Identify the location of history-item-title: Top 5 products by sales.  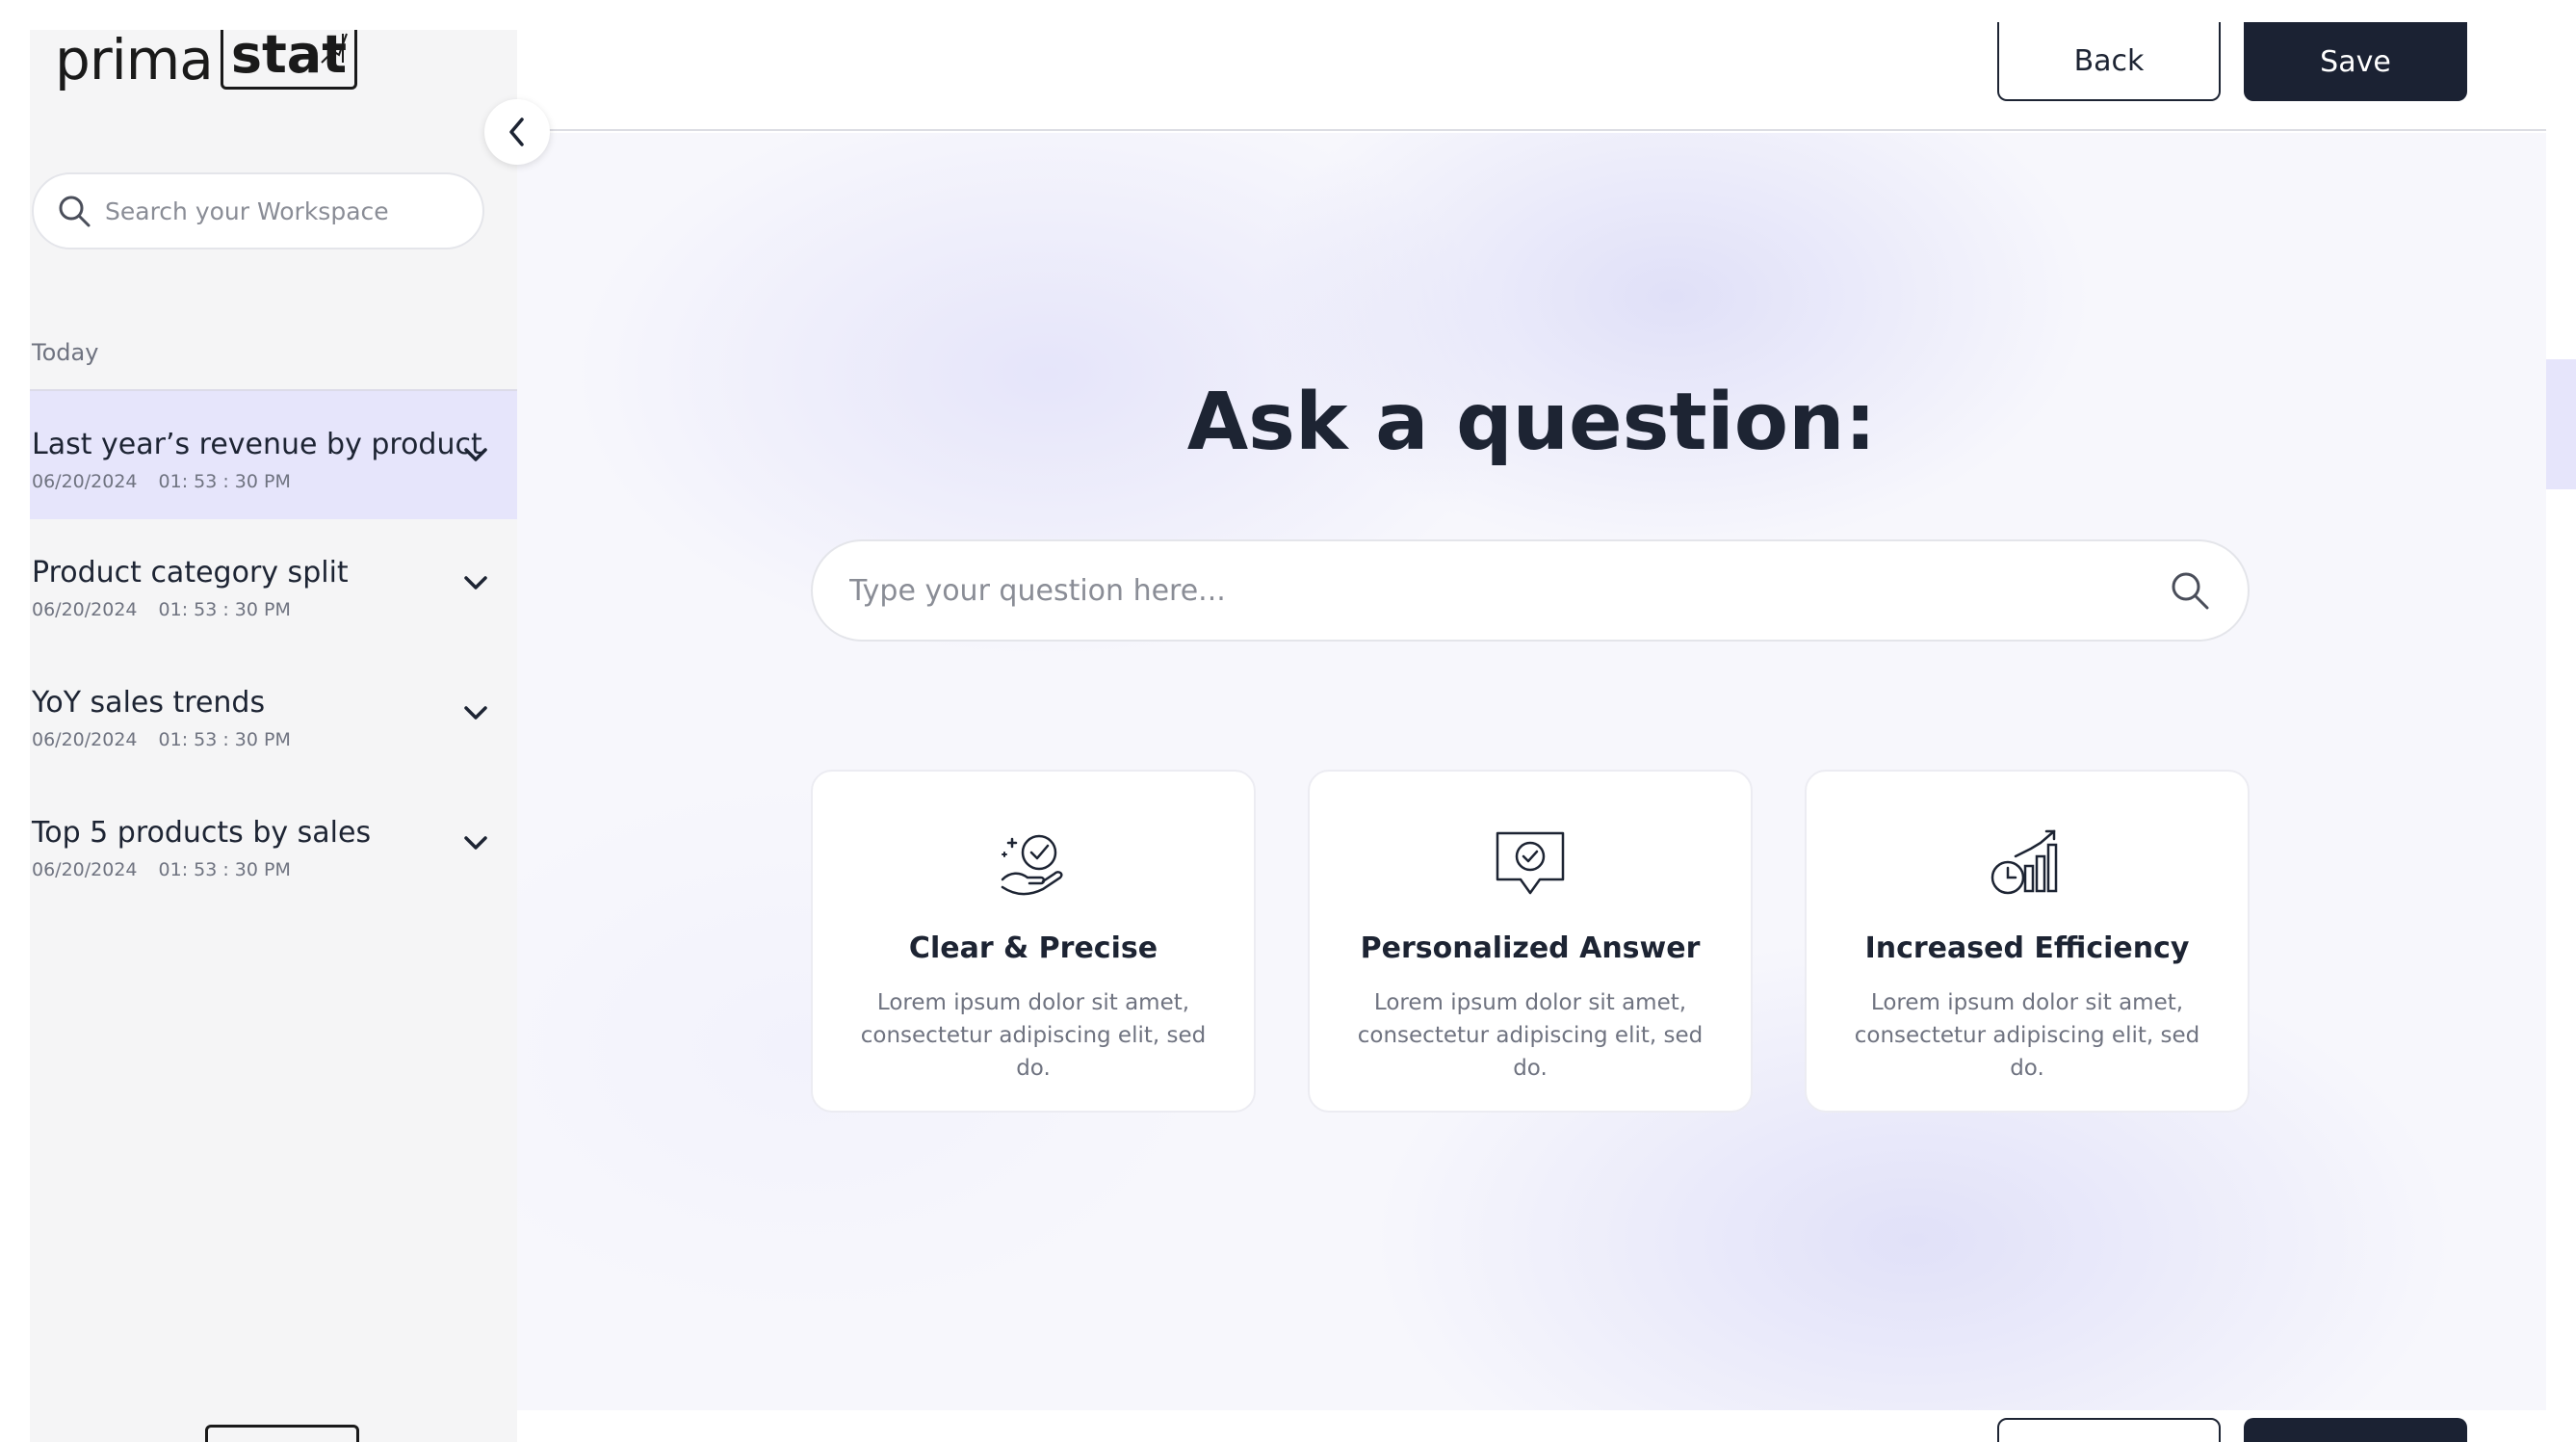
(202, 833).